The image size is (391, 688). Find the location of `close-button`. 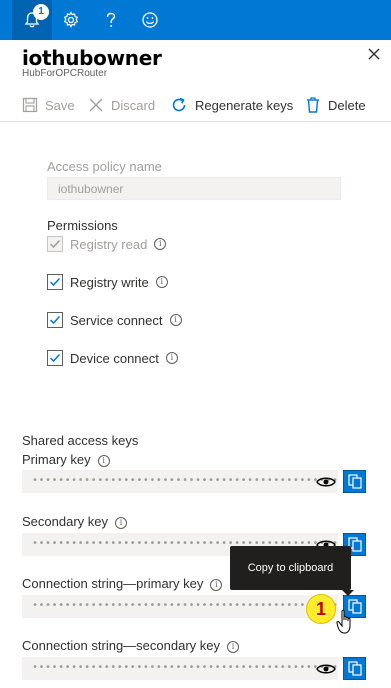

close-button is located at coordinates (376, 56).